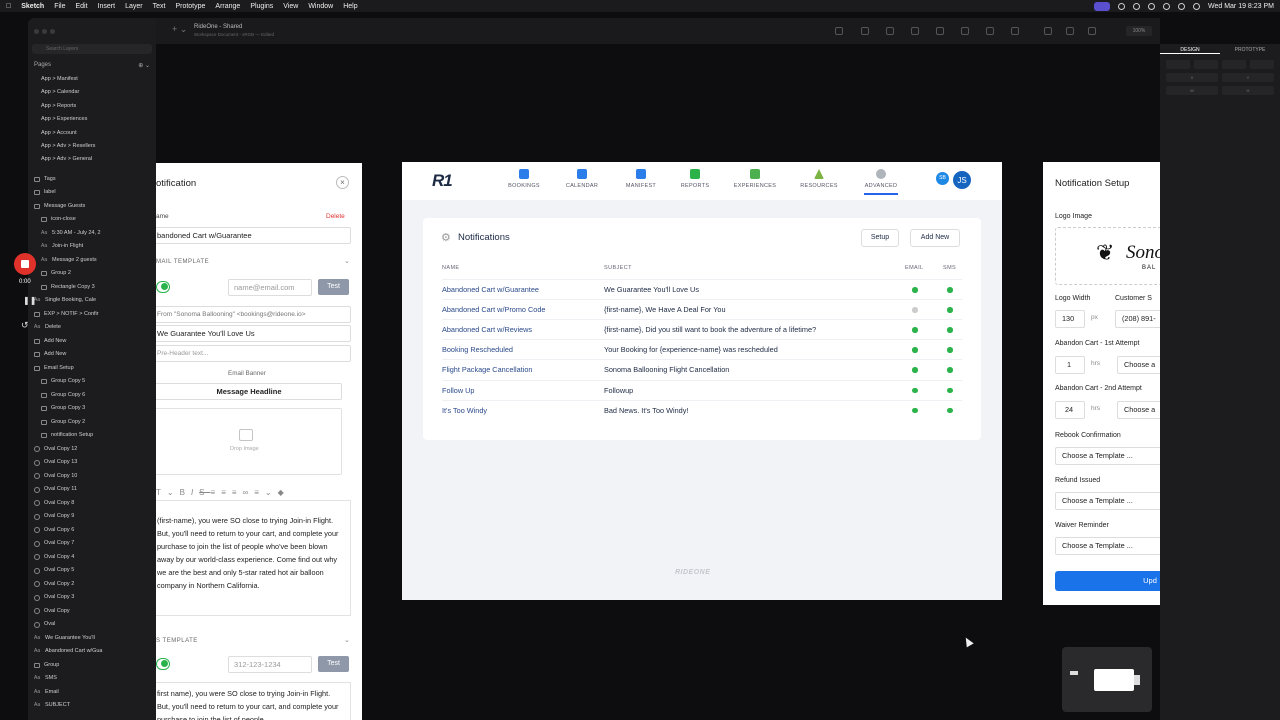 This screenshot has width=1280, height=720. I want to click on layer-item: Oval Copy 2, so click(92, 585).